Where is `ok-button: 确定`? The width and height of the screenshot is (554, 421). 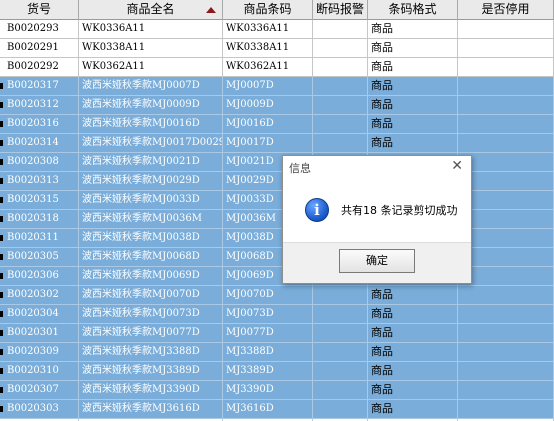 ok-button: 确定 is located at coordinates (377, 261).